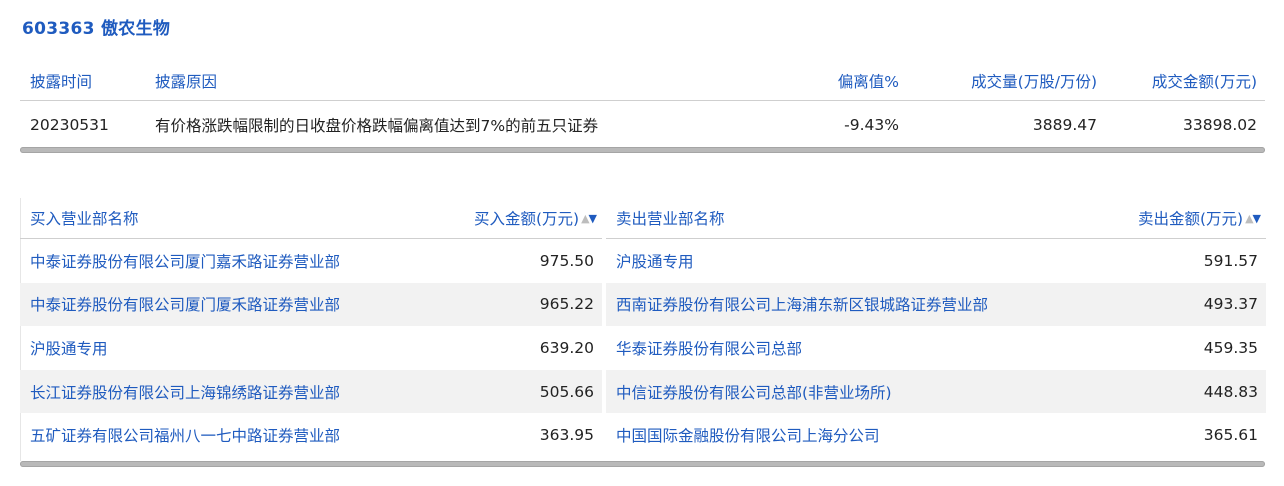 The height and width of the screenshot is (486, 1284). I want to click on buy-broker-link: 中泰证券股份有限公司厦门嘉禾路证券营业部, so click(280, 261).